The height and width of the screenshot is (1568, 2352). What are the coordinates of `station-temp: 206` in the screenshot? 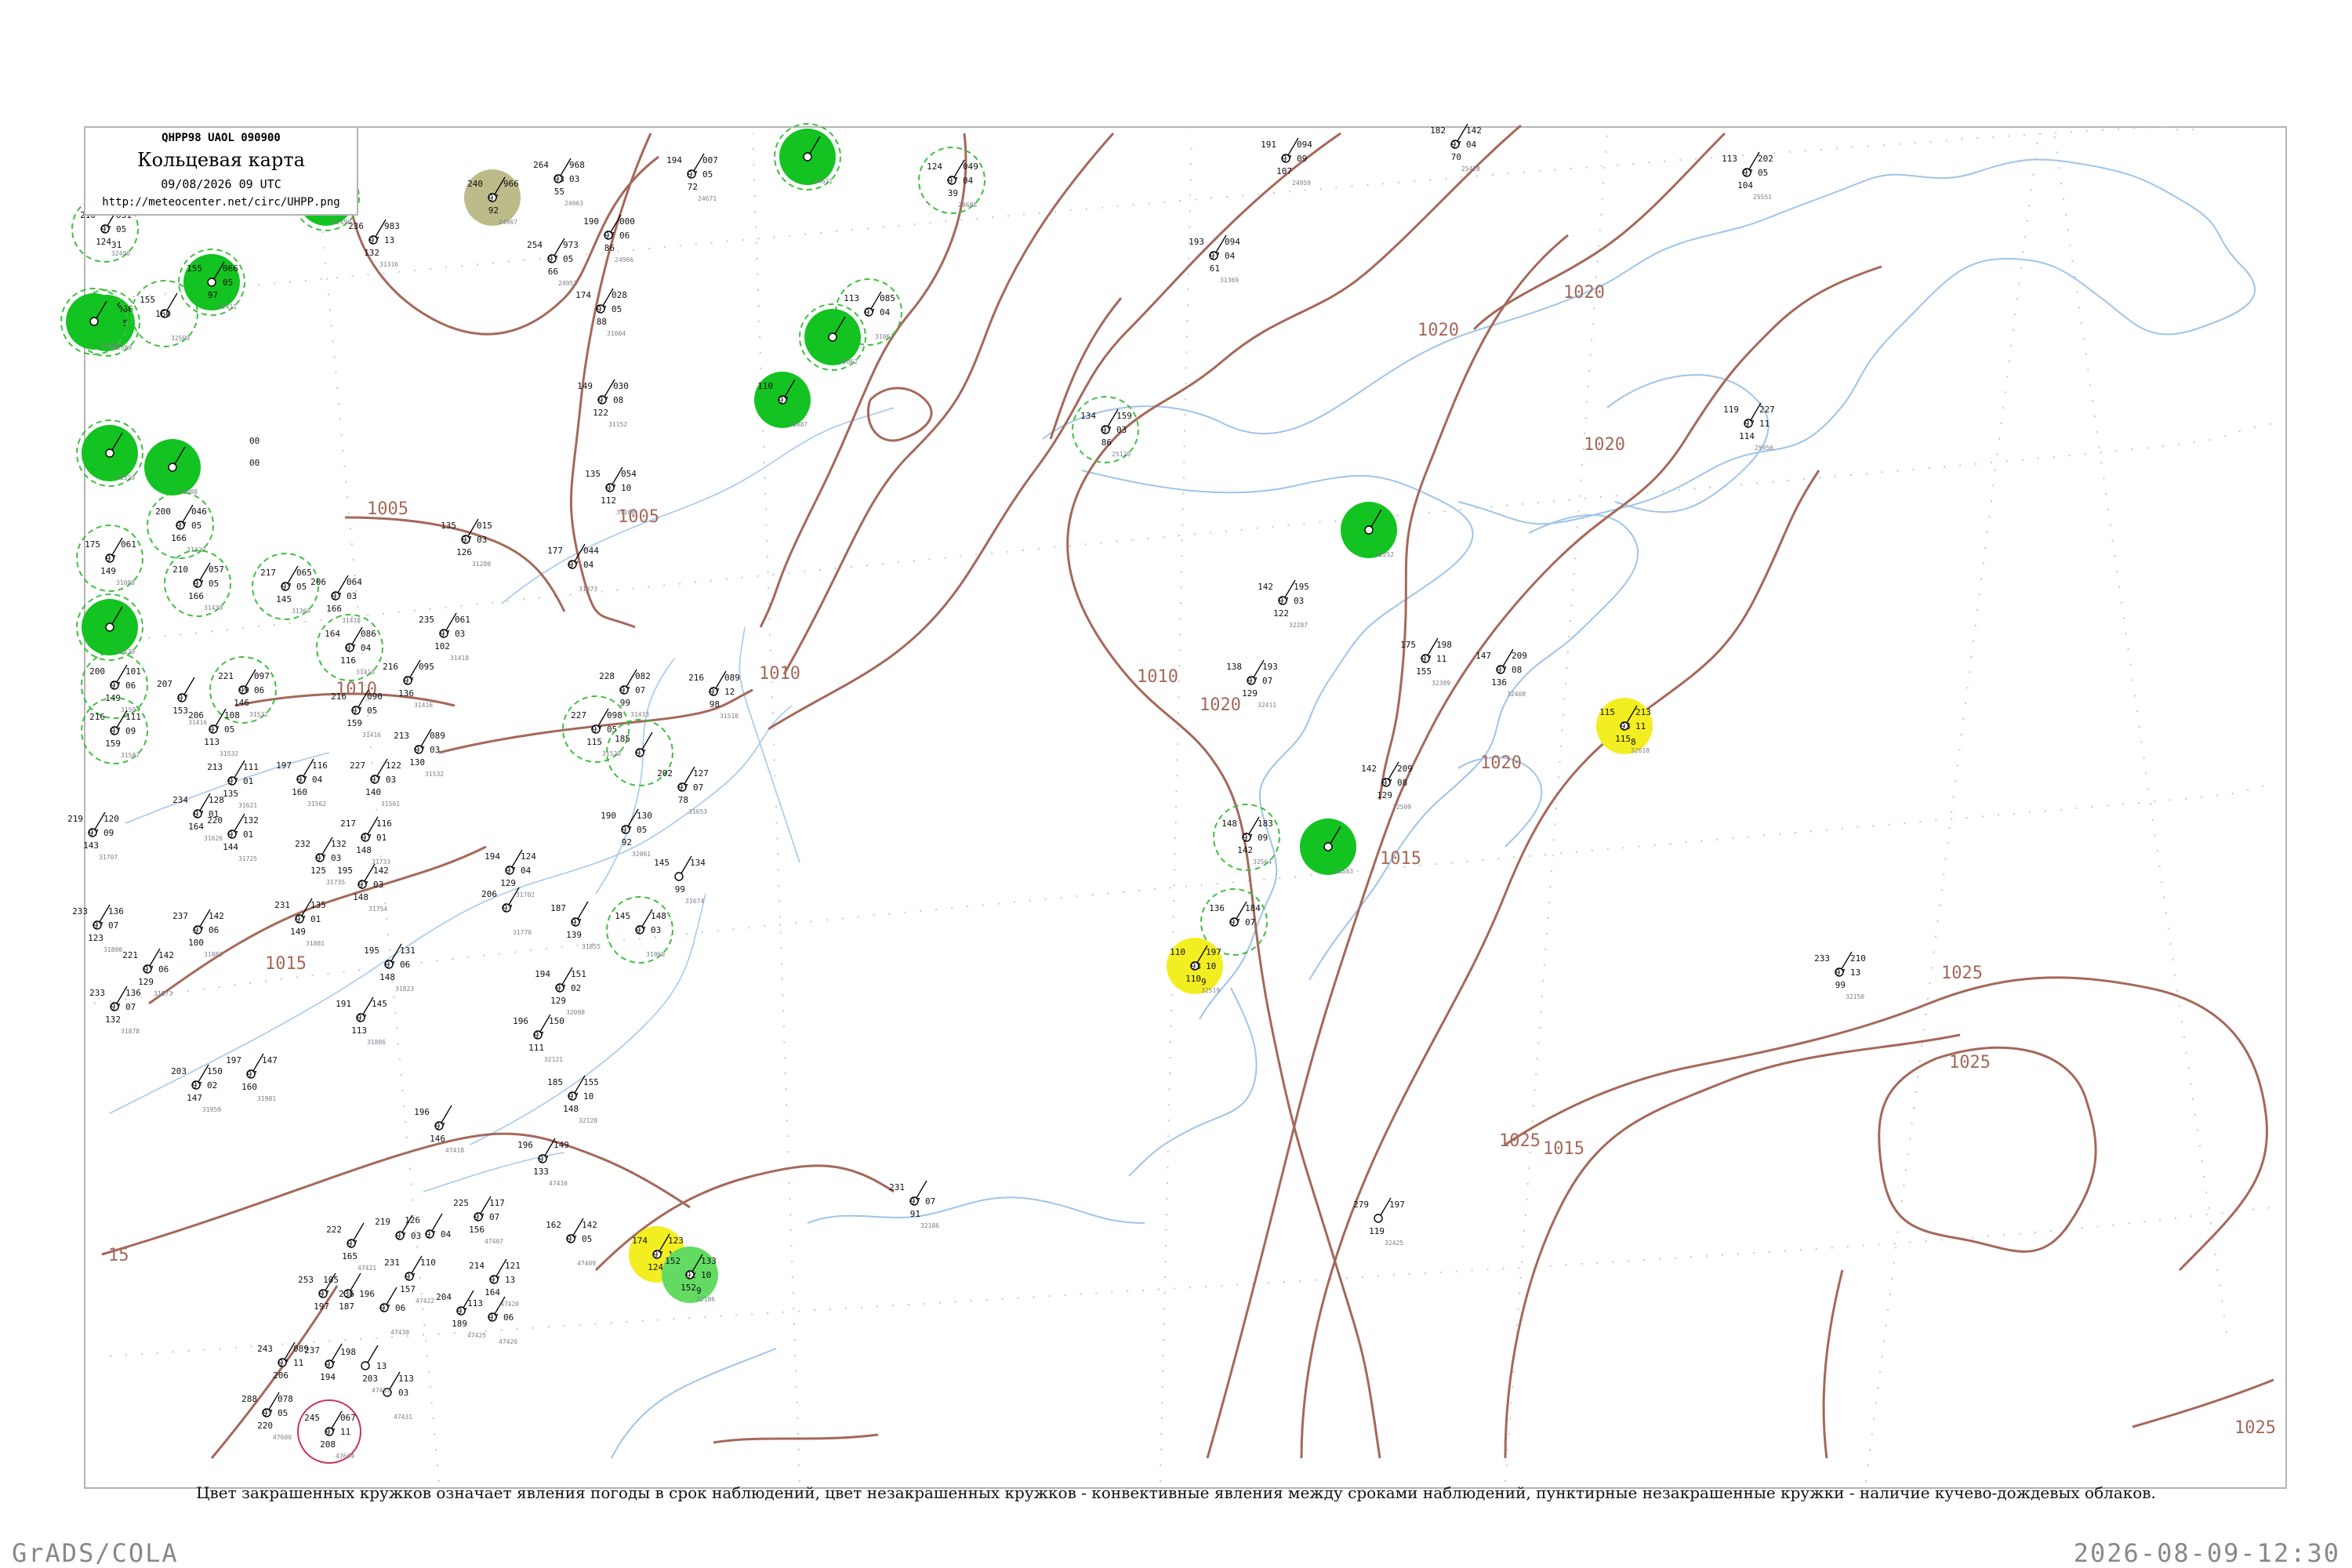 It's located at (489, 894).